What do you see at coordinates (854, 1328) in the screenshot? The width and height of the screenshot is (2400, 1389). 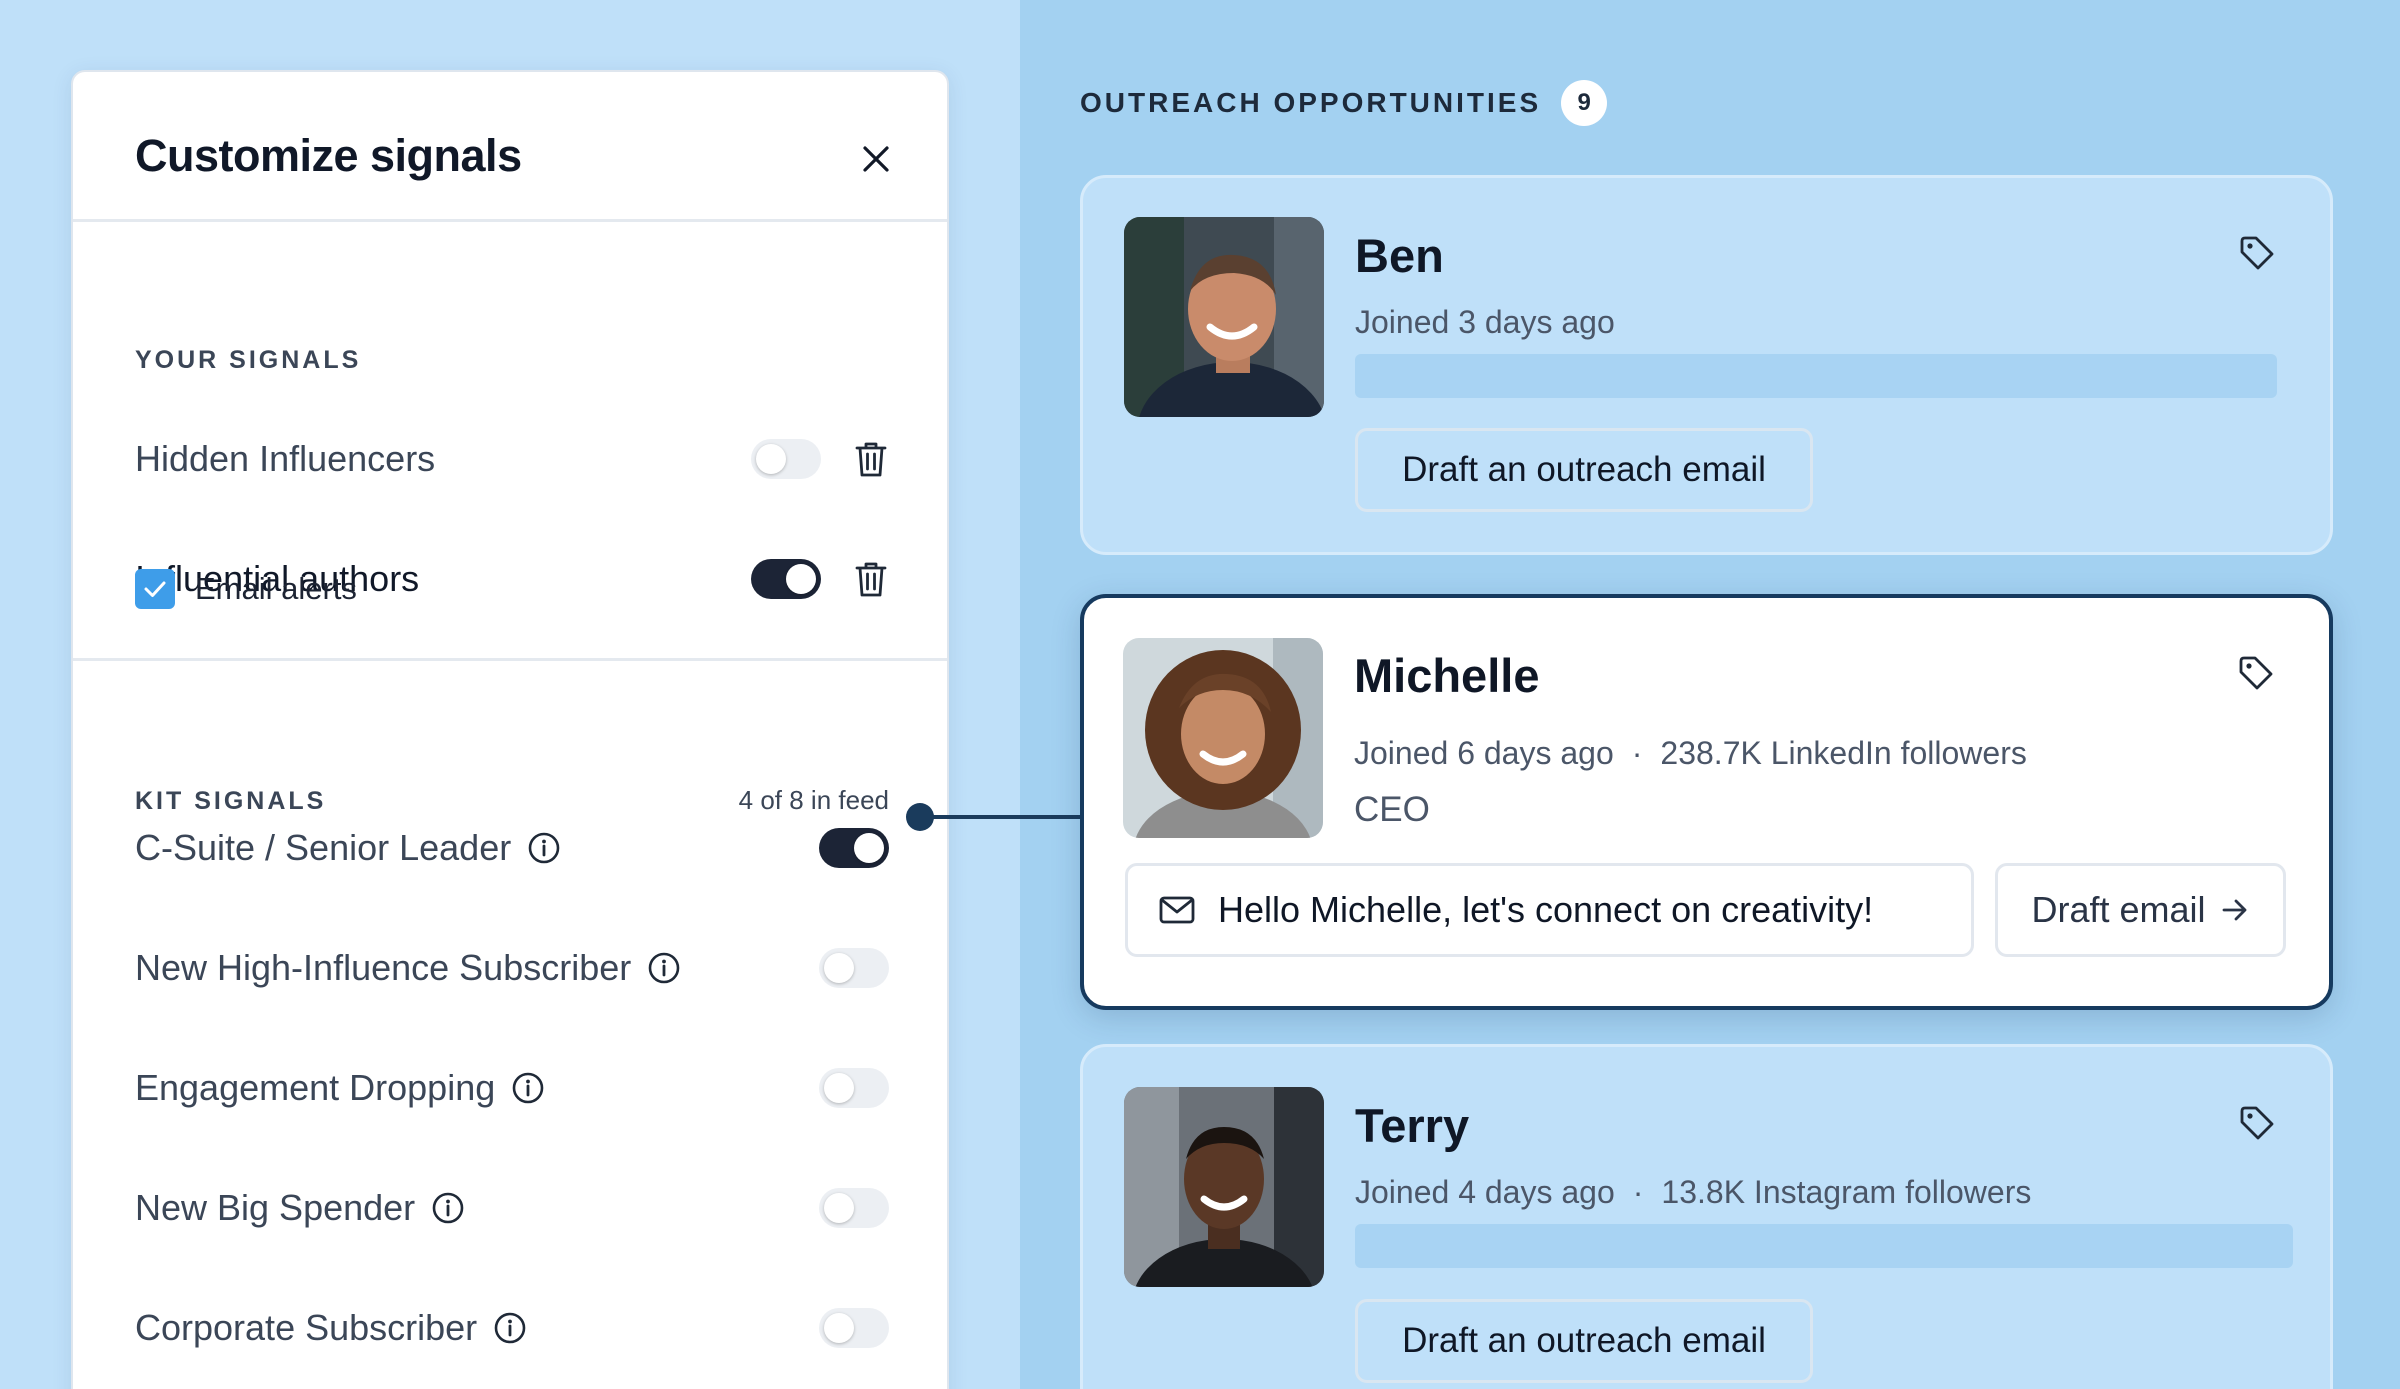 I see `corporate-subscriber-toggle` at bounding box center [854, 1328].